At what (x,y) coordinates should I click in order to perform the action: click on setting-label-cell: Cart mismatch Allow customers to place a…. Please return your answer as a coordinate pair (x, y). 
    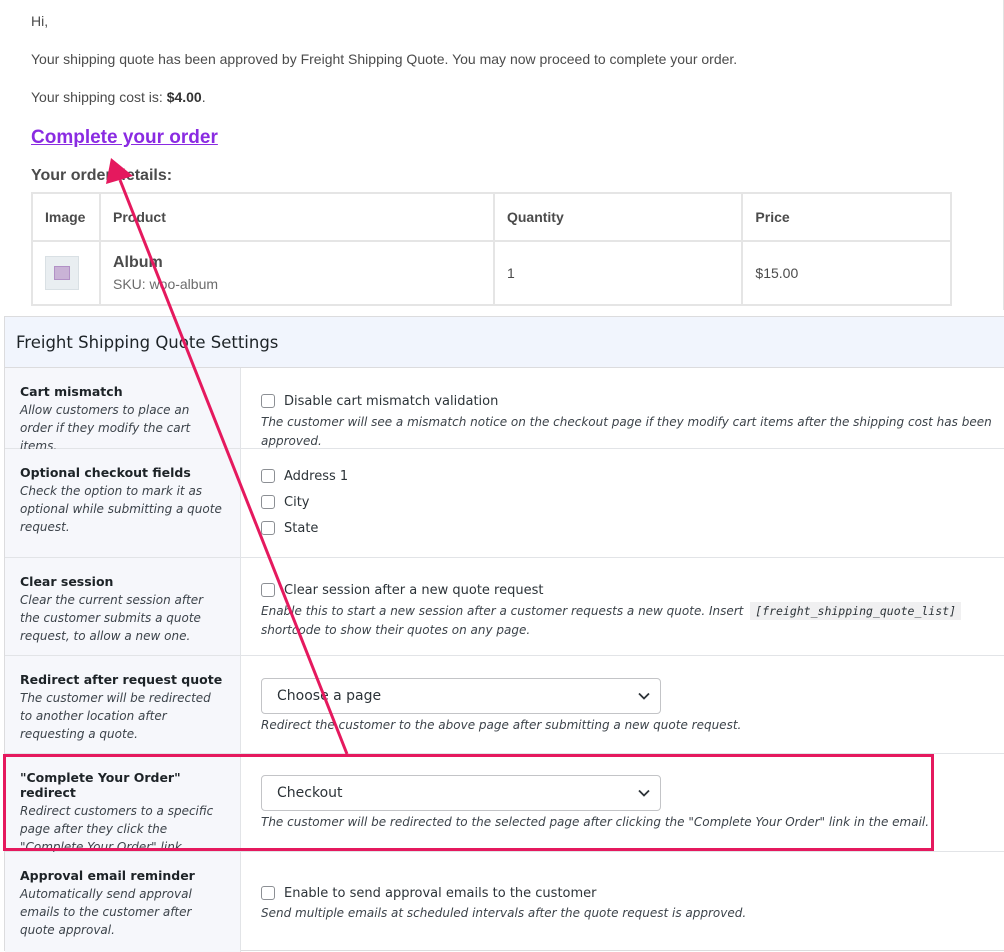
    Looking at the image, I should click on (123, 410).